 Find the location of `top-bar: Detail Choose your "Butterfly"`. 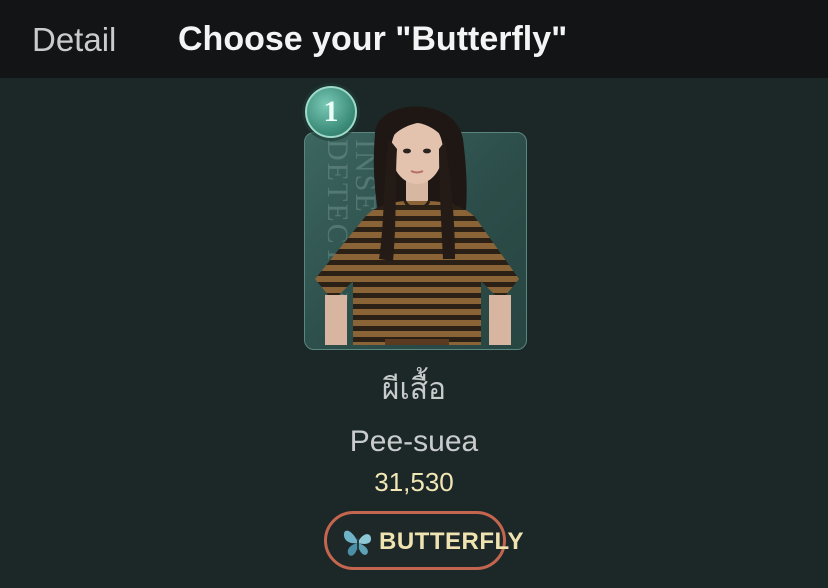

top-bar: Detail Choose your "Butterfly" is located at coordinates (414, 39).